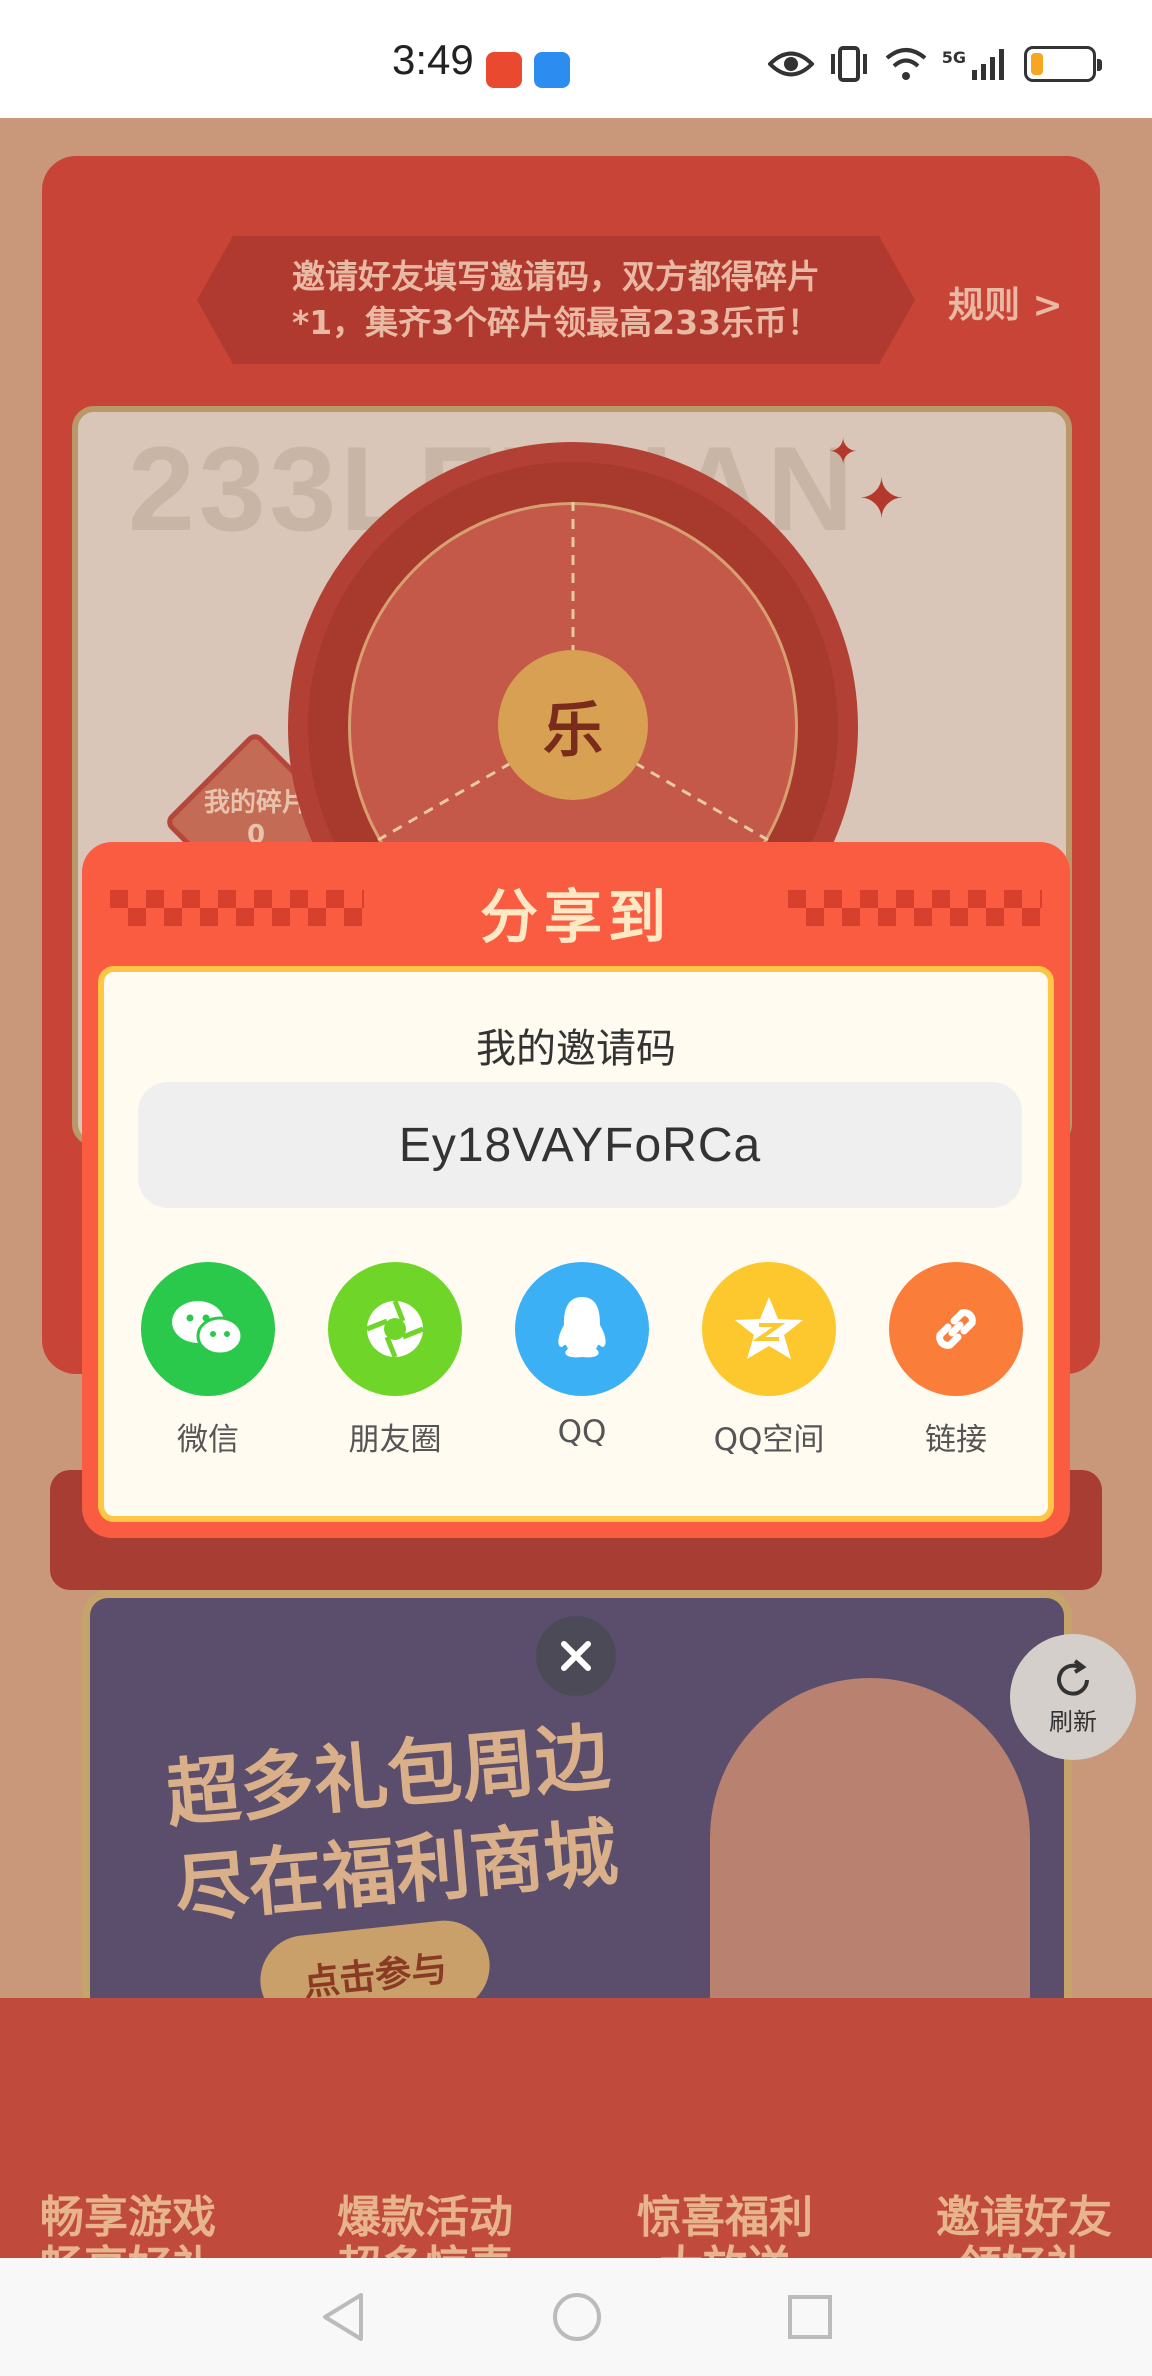  I want to click on signal-icon, so click(988, 64).